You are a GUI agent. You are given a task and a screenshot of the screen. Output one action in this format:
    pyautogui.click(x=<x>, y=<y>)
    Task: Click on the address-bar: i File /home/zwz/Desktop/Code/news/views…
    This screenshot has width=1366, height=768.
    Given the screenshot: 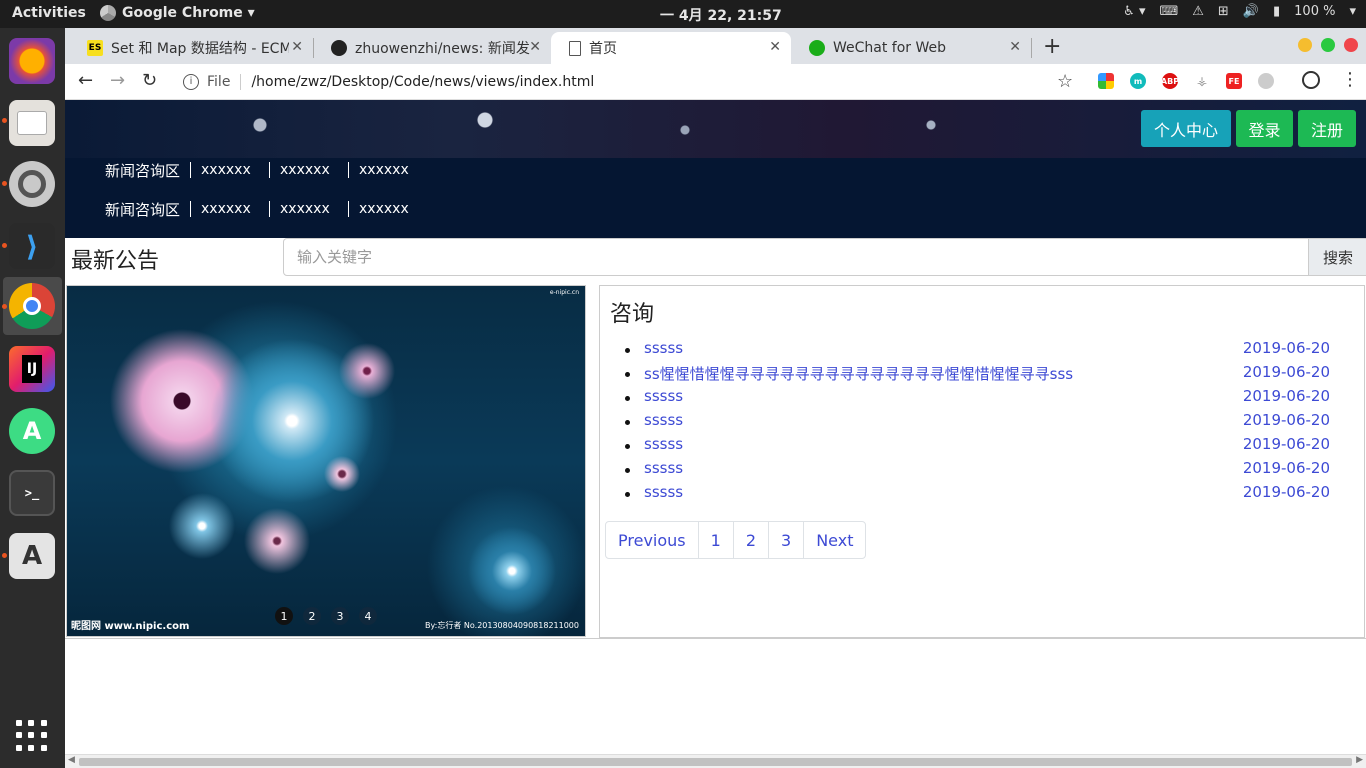 What is the action you would take?
    pyautogui.click(x=635, y=82)
    